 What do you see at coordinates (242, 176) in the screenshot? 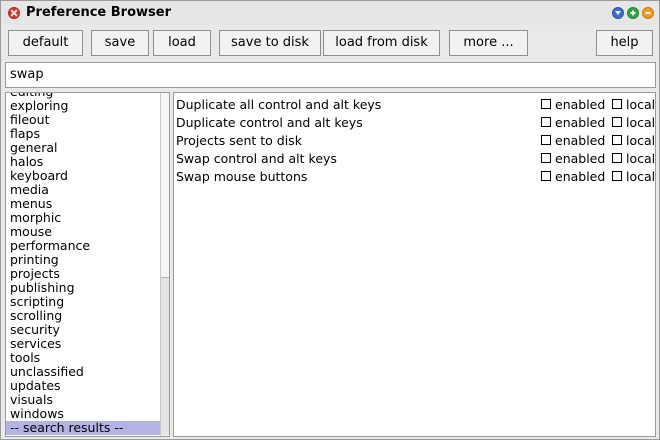
I see `preference-name: Swap mouse buttons` at bounding box center [242, 176].